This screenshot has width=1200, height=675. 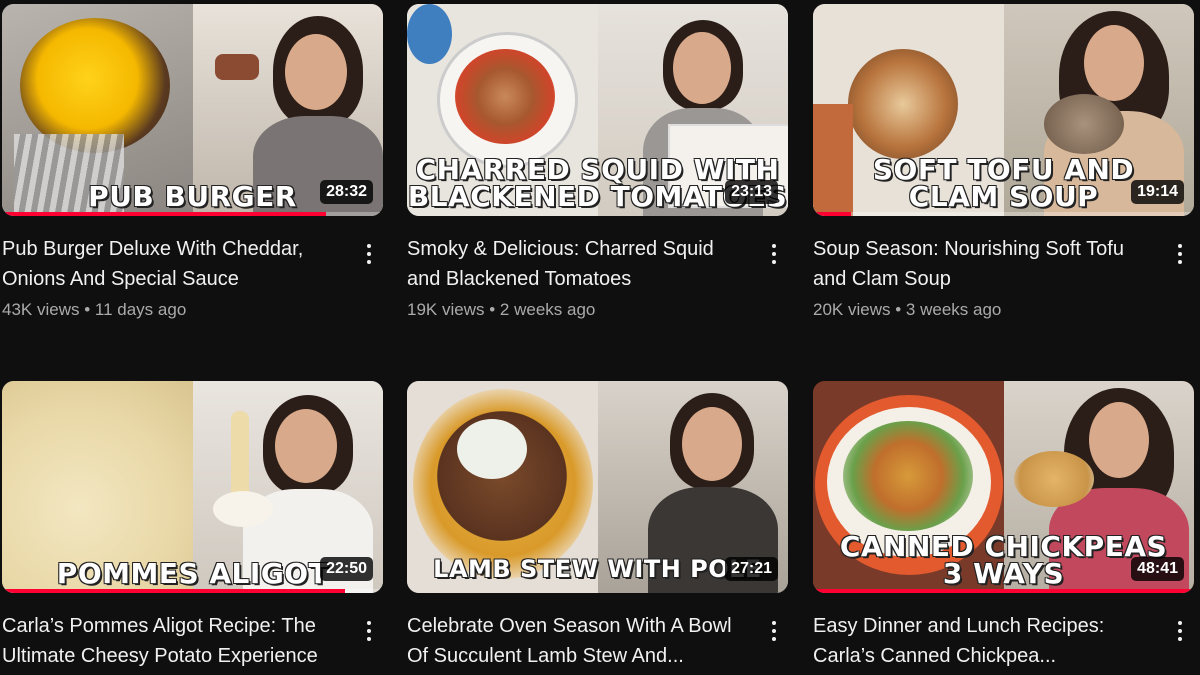 What do you see at coordinates (597, 487) in the screenshot?
I see `video-thumbnail: LAMB STEW WITH POLE 27:21` at bounding box center [597, 487].